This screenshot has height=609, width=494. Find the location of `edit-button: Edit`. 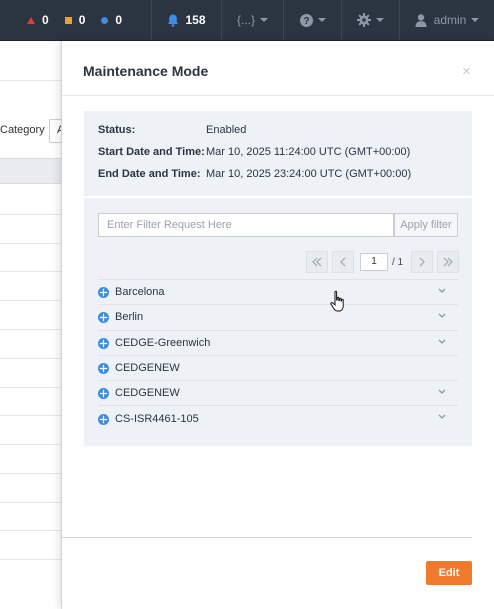

edit-button: Edit is located at coordinates (449, 573).